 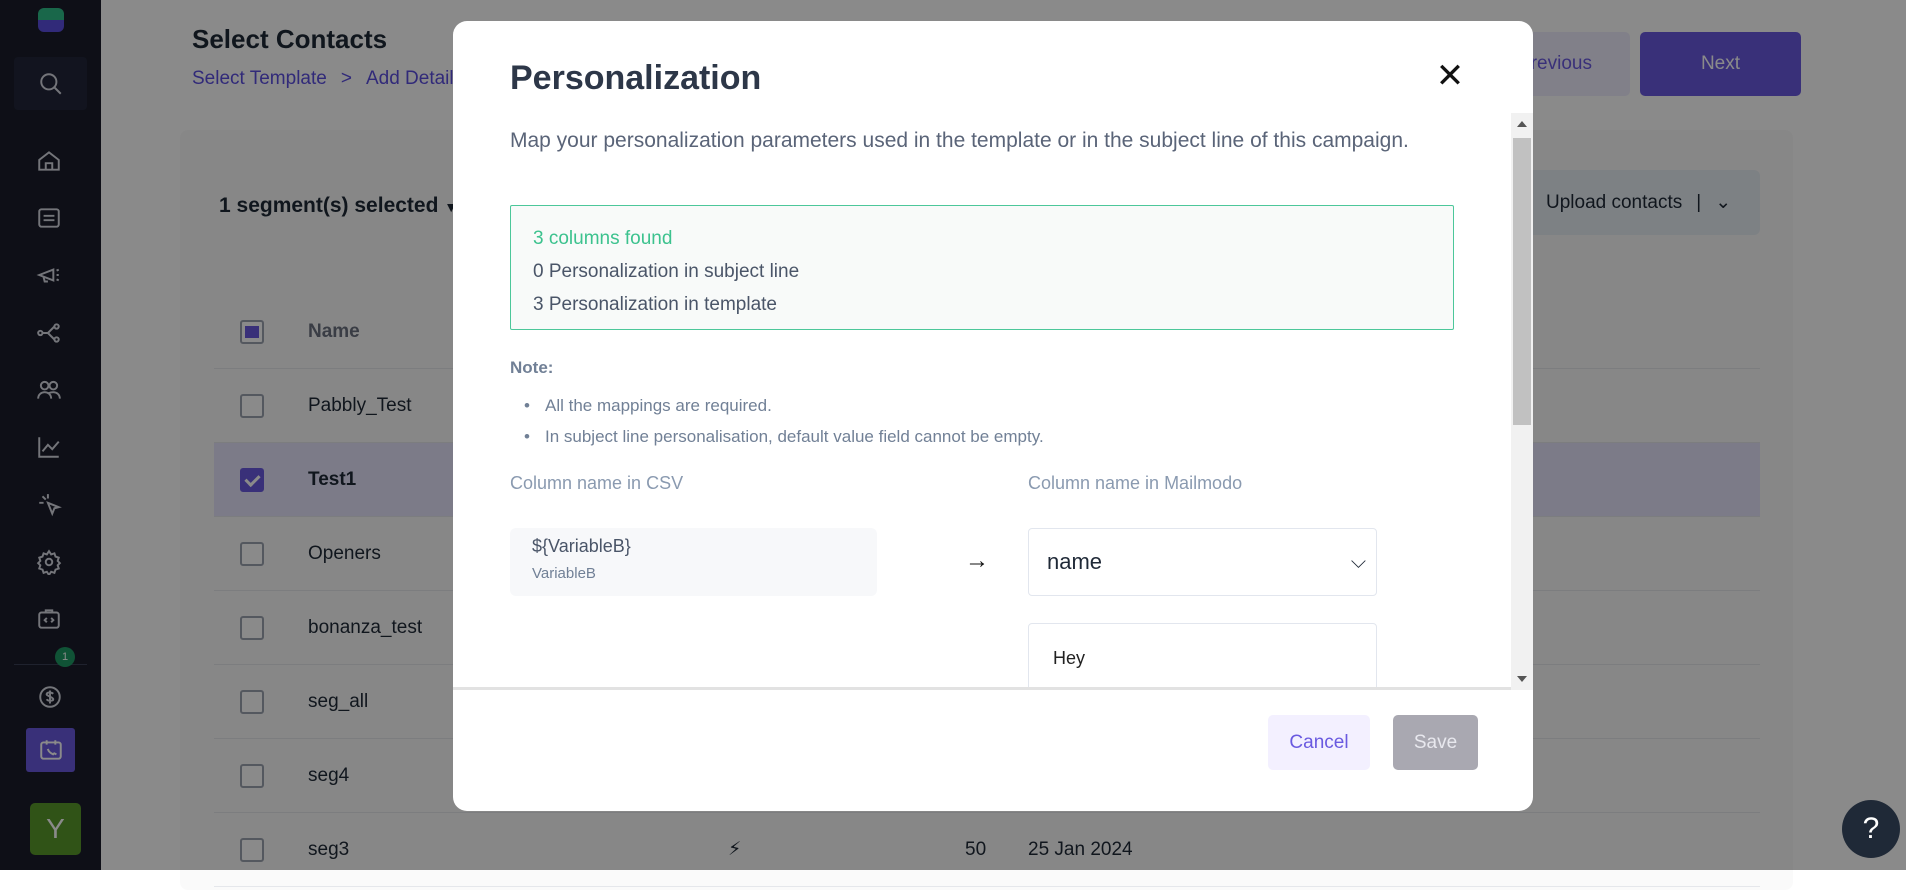 I want to click on variable-name: VariableB, so click(x=564, y=573).